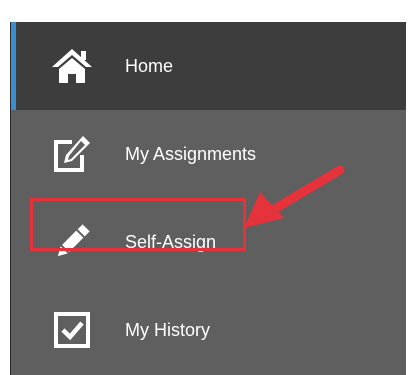  Describe the element at coordinates (167, 330) in the screenshot. I see `sidebar-item-label: My History` at that location.